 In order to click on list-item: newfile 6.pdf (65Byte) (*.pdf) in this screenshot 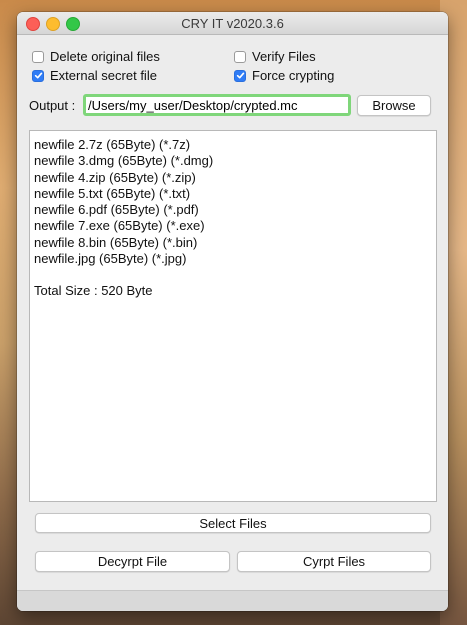, I will do `click(233, 210)`.